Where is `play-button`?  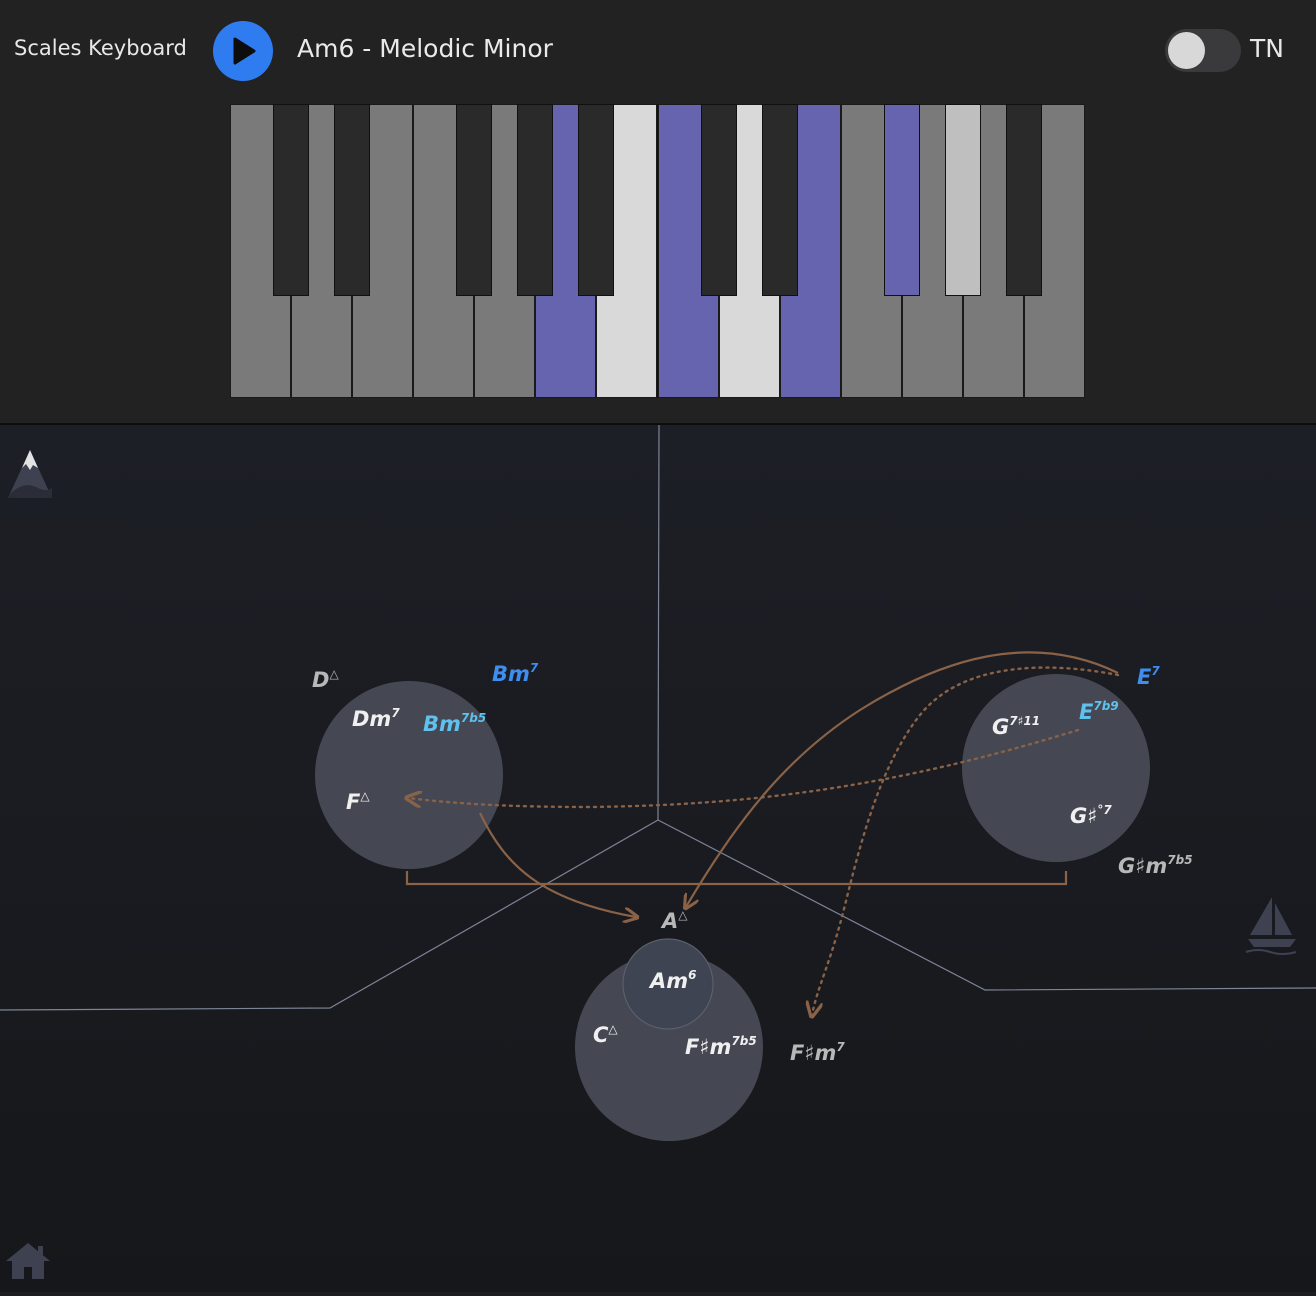 play-button is located at coordinates (243, 51).